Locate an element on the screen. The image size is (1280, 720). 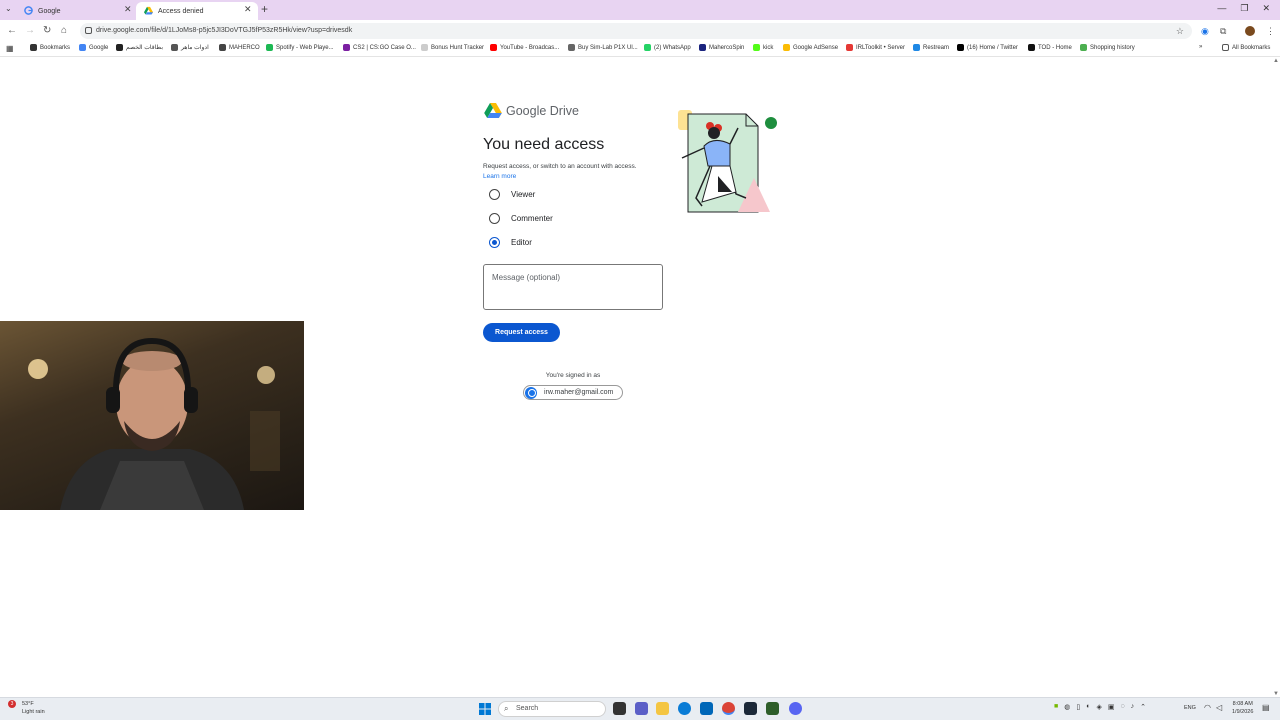
new-tab-icon: + is located at coordinates (264, 9).